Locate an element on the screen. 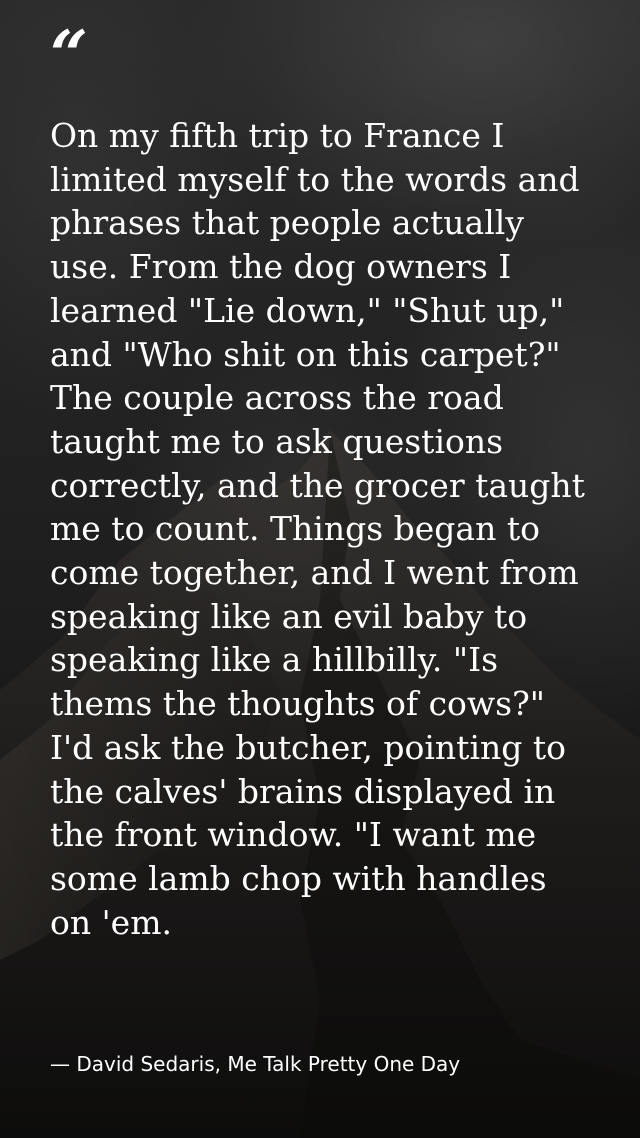  quote-attribution: — David Sedaris, Me Talk Pretty One Day is located at coordinates (255, 1064).